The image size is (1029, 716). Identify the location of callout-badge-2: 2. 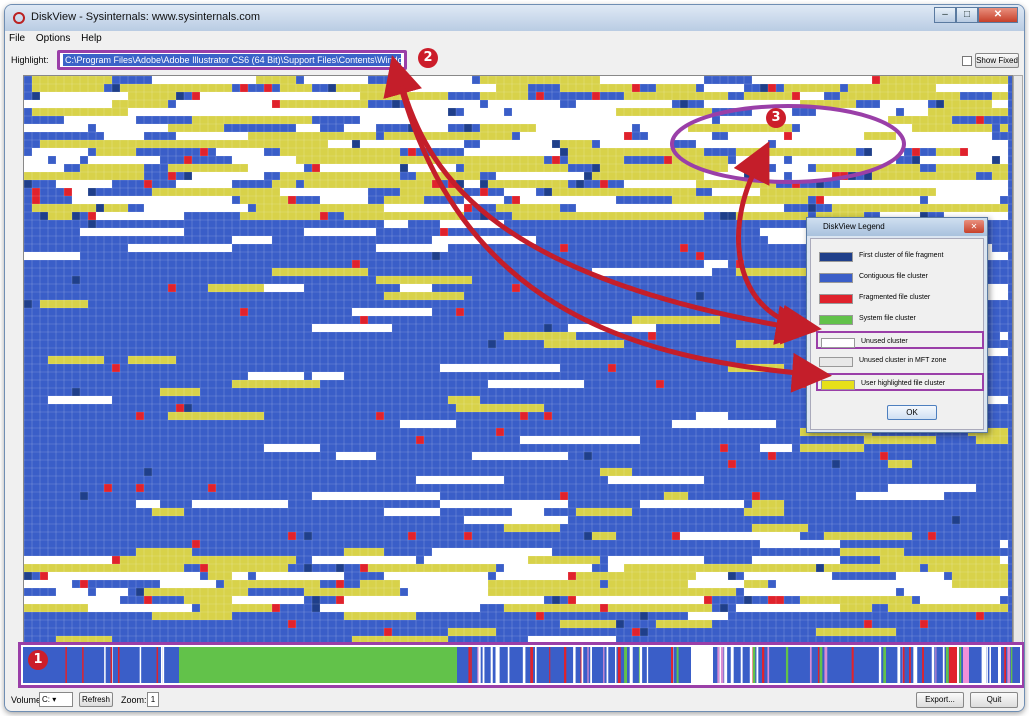
(428, 58).